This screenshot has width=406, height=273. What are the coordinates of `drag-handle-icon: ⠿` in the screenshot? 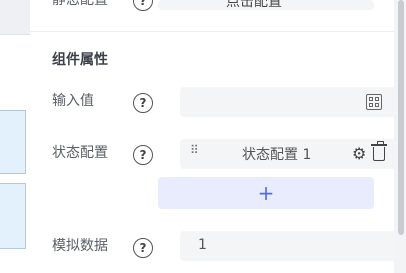 It's located at (195, 150).